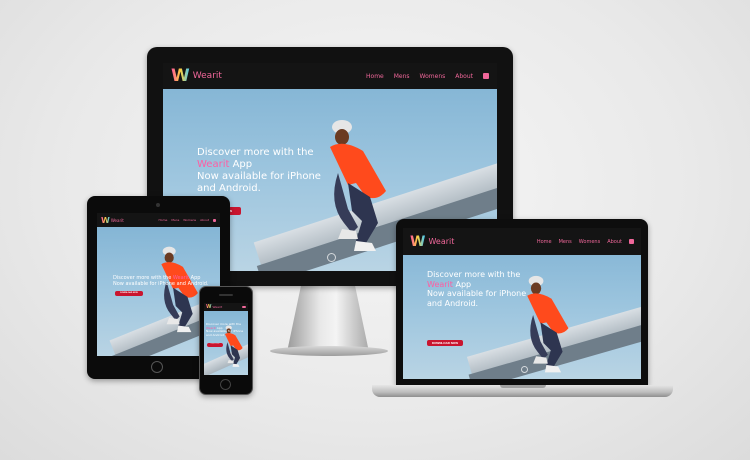 This screenshot has height=460, width=750. I want to click on nav-bar: W Wearit, so click(226, 307).